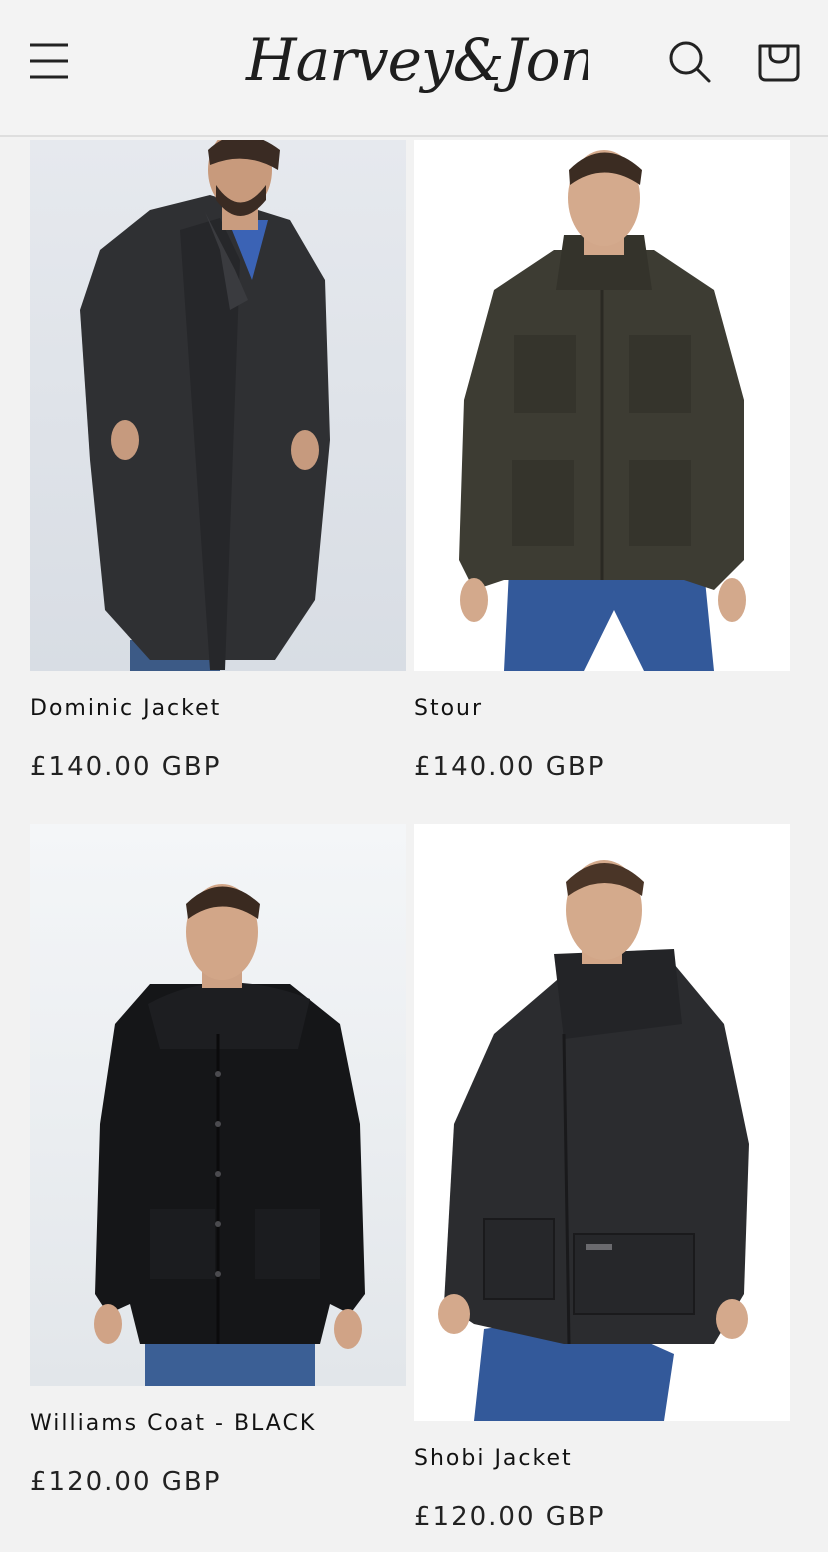 The image size is (828, 1552). What do you see at coordinates (448, 708) in the screenshot?
I see `product-title: Stour` at bounding box center [448, 708].